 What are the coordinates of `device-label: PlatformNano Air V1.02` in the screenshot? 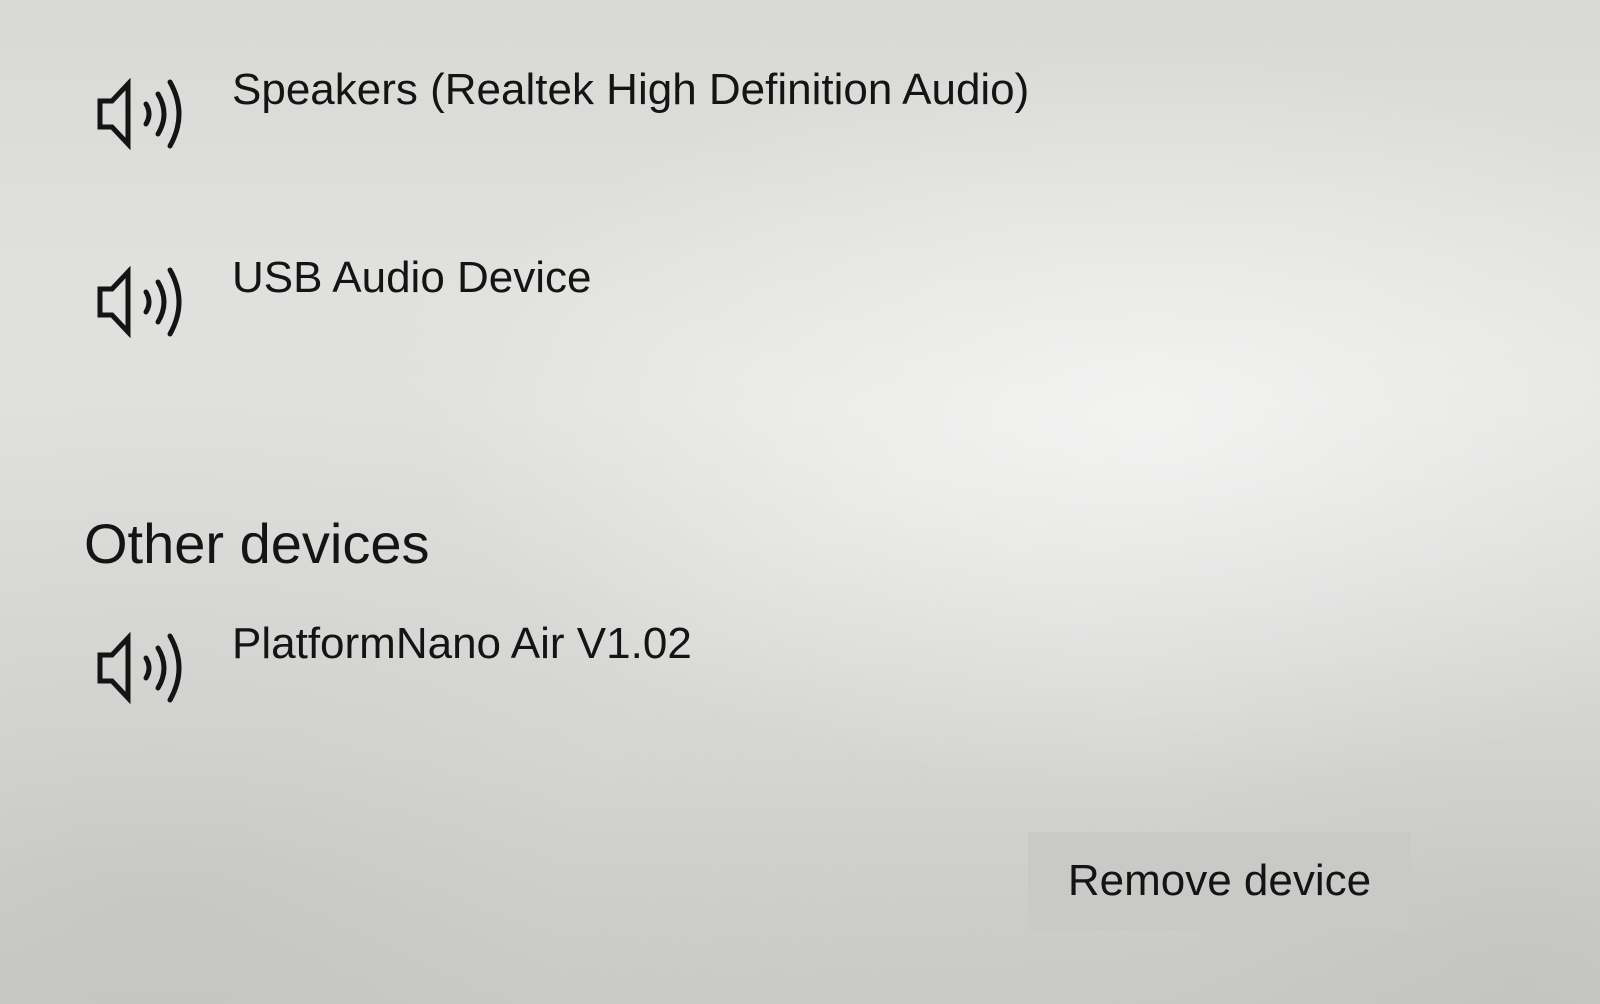 It's located at (462, 643).